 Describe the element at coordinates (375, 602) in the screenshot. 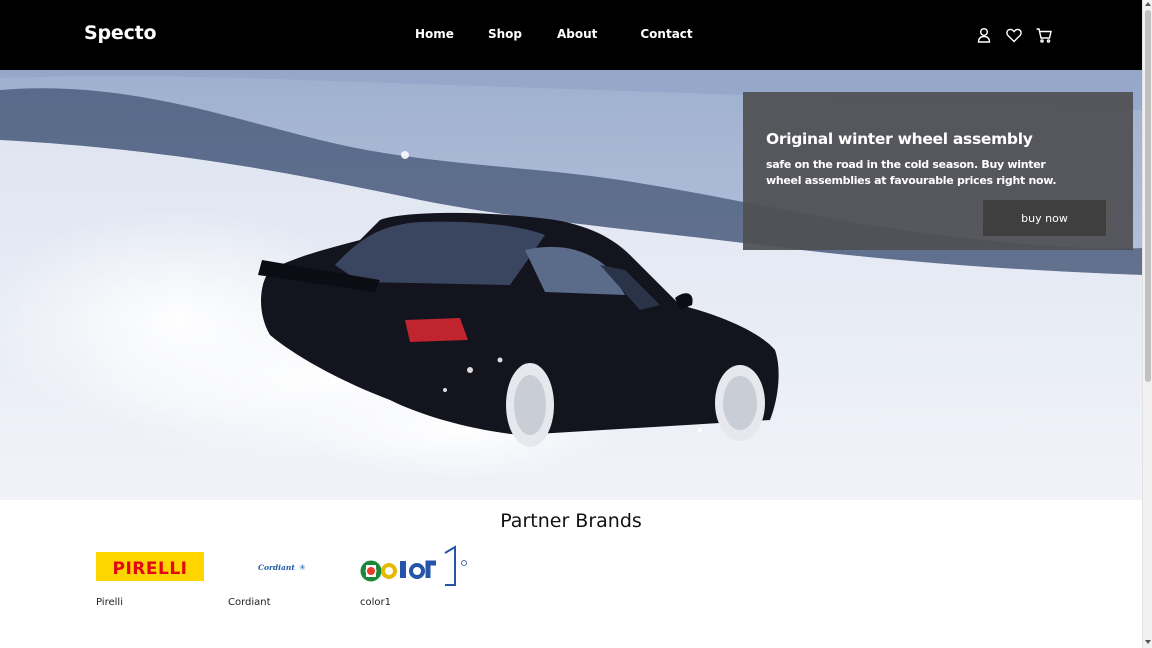

I see `brand-name-color1: color1` at that location.